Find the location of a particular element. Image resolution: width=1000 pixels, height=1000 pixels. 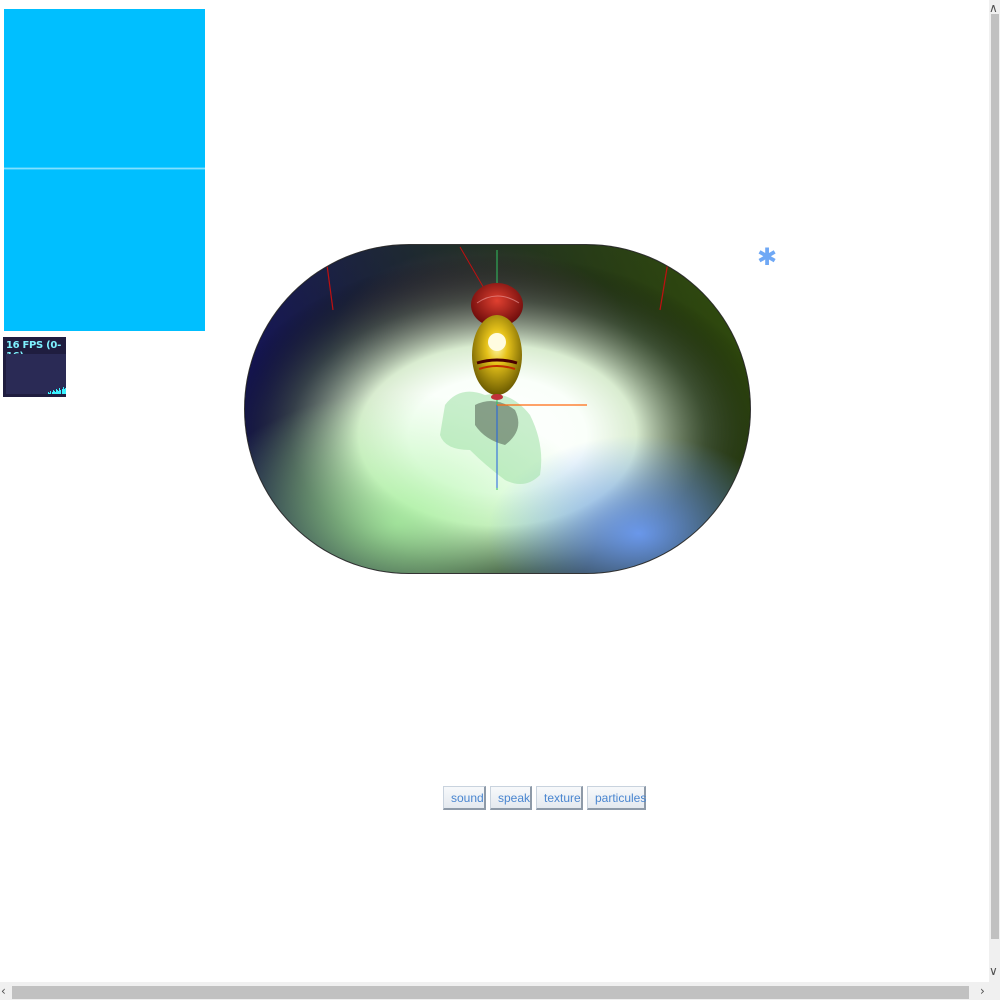

sound-button: sound is located at coordinates (464, 798).